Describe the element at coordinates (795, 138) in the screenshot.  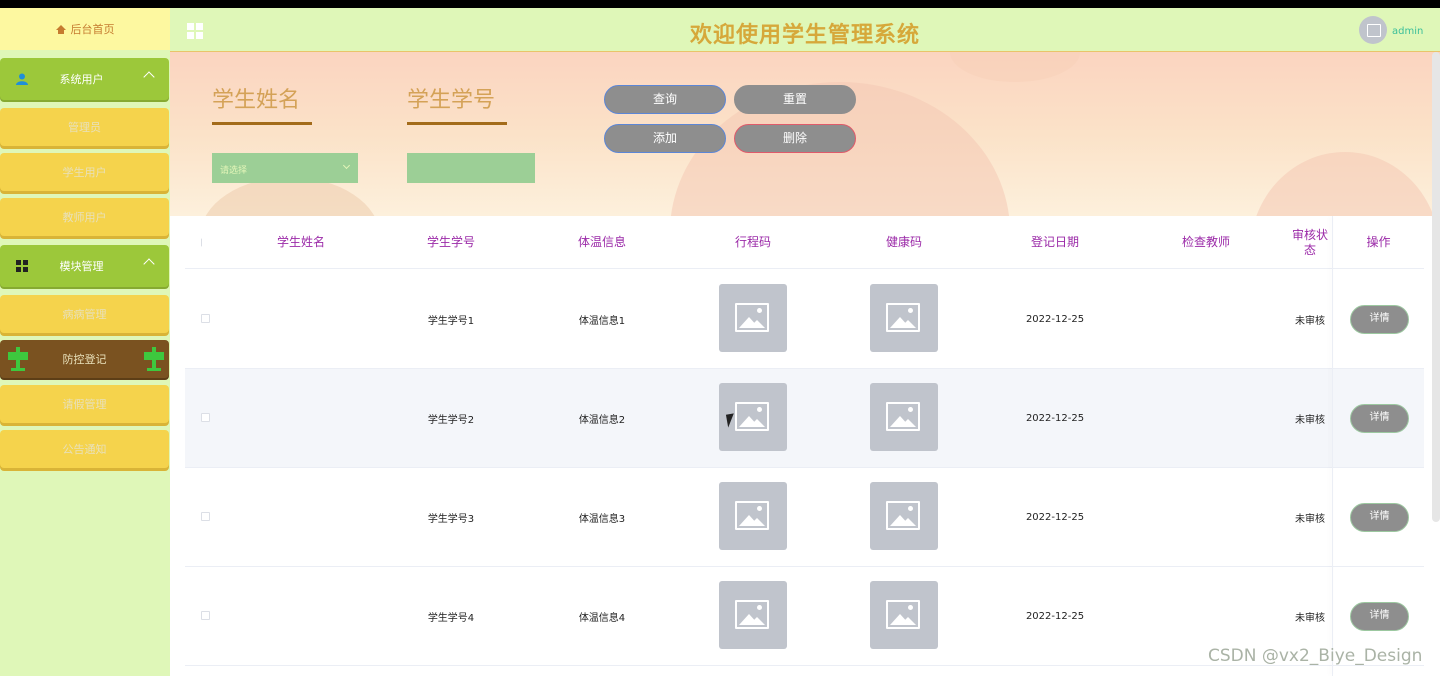
I see `delete-button: 删除` at that location.